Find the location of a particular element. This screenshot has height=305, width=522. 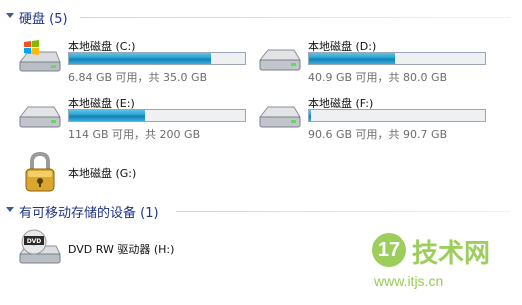

dvd-drive-icon: DVD is located at coordinates (40, 246).